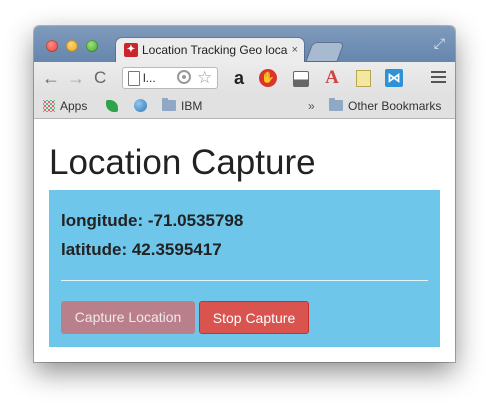 The height and width of the screenshot is (405, 490). Describe the element at coordinates (239, 78) in the screenshot. I see `amazon-extension-icon: a` at that location.